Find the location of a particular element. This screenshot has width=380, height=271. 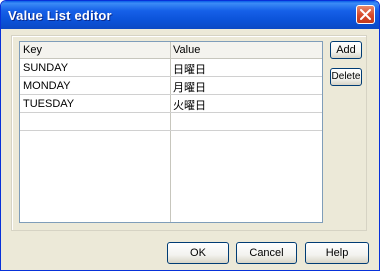

cell-value: 火曜日 is located at coordinates (189, 105).